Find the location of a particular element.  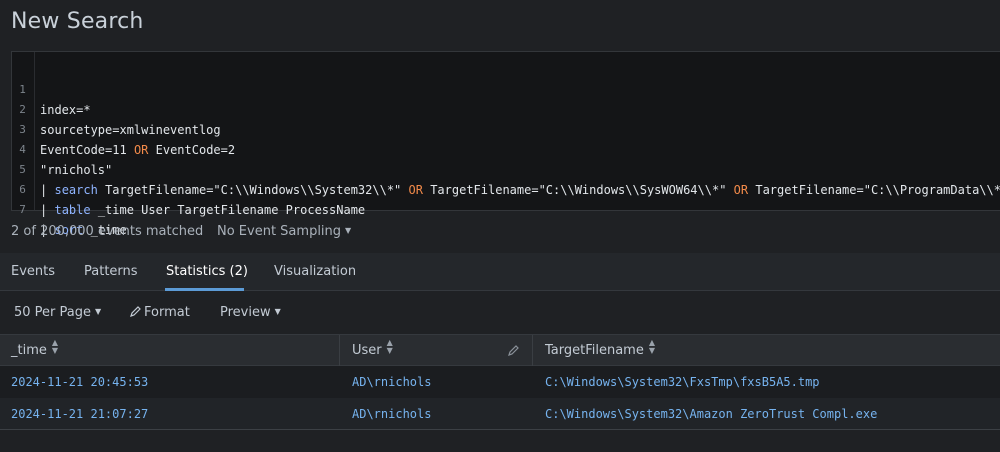

column-header-label: _time is located at coordinates (29, 350).